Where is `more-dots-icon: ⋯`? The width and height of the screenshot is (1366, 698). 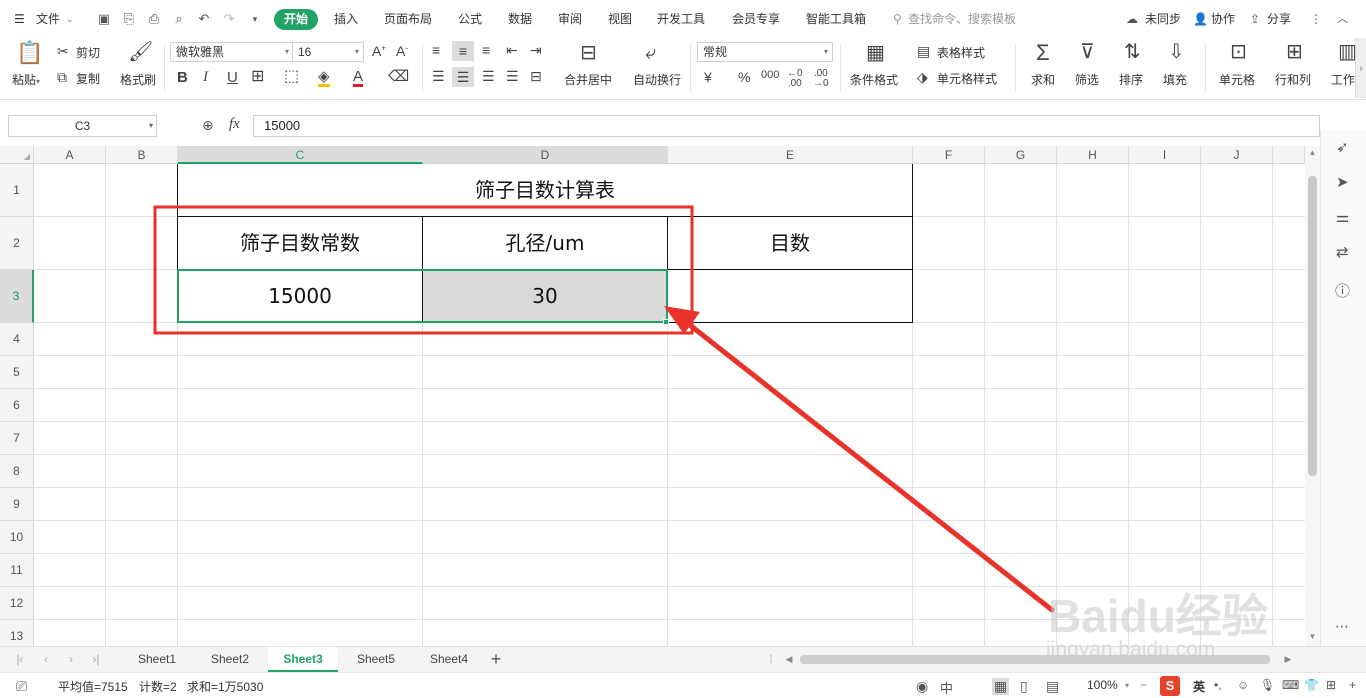 more-dots-icon: ⋯ is located at coordinates (1342, 626).